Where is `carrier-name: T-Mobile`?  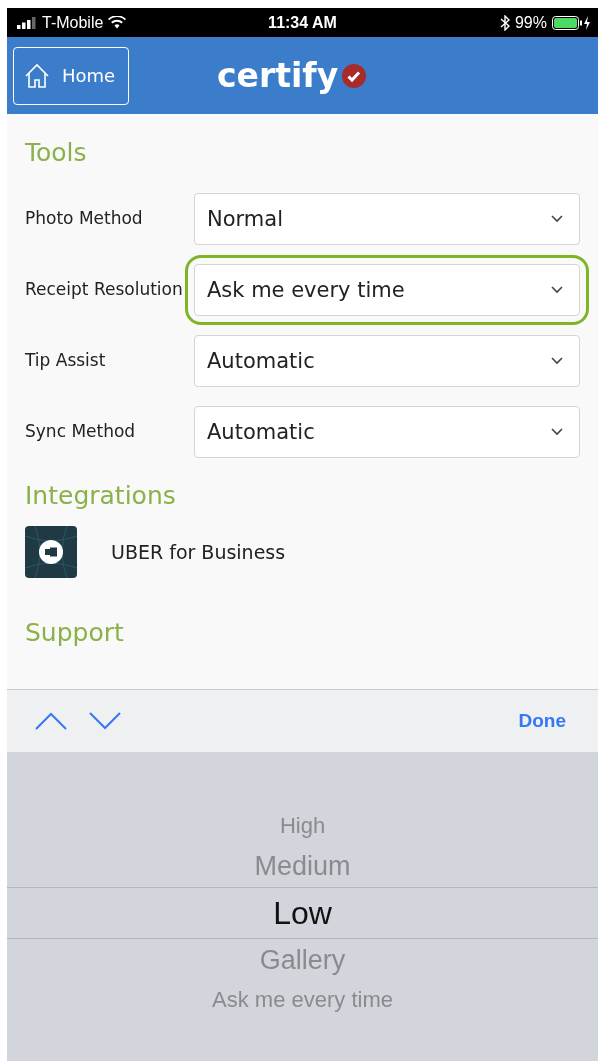
carrier-name: T-Mobile is located at coordinates (73, 22).